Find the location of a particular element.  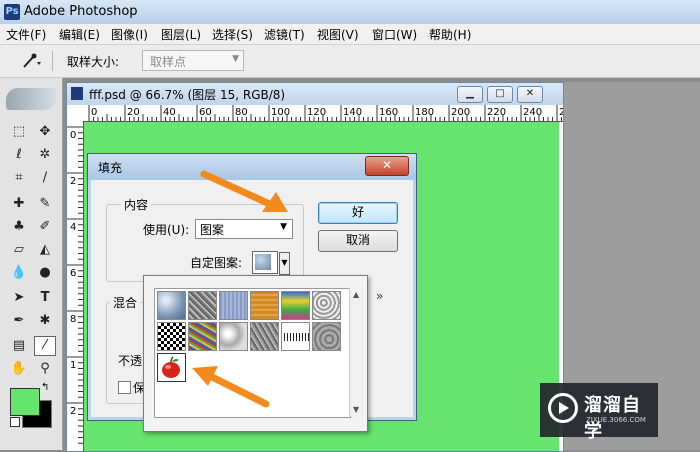

eraser-tool-icon: ▱ is located at coordinates (19, 250).